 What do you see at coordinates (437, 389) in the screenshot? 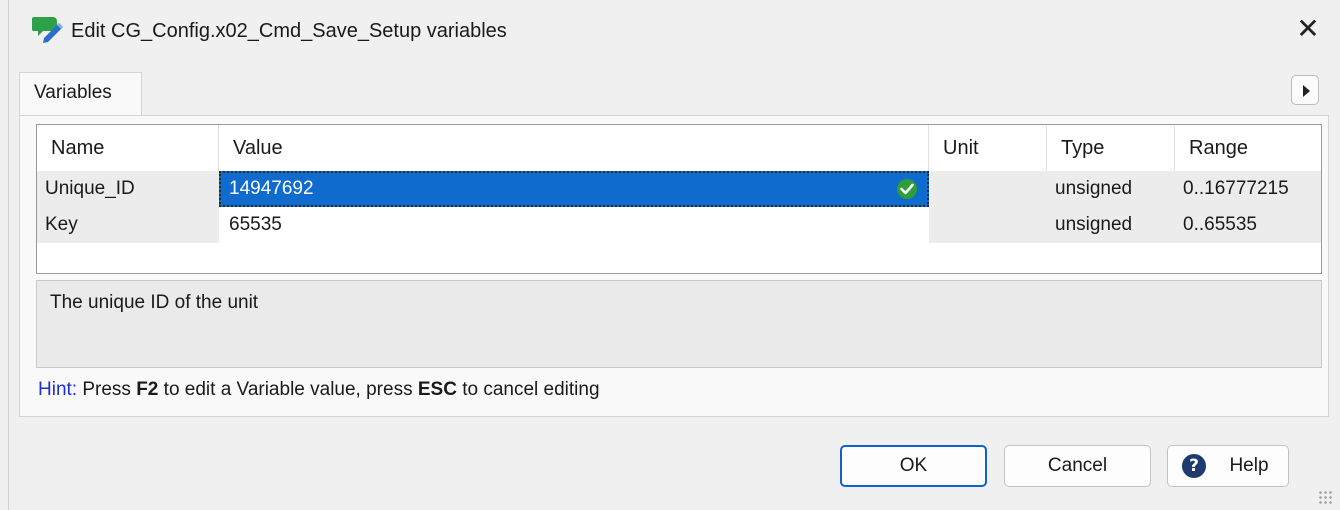
I see `hint-key-esc: ESC` at bounding box center [437, 389].